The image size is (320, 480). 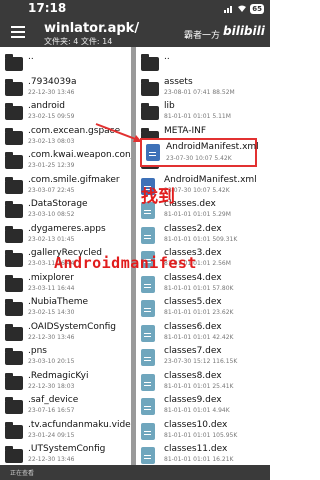 What do you see at coordinates (158, 197) in the screenshot?
I see `annotation-find-text: 找到` at bounding box center [158, 197].